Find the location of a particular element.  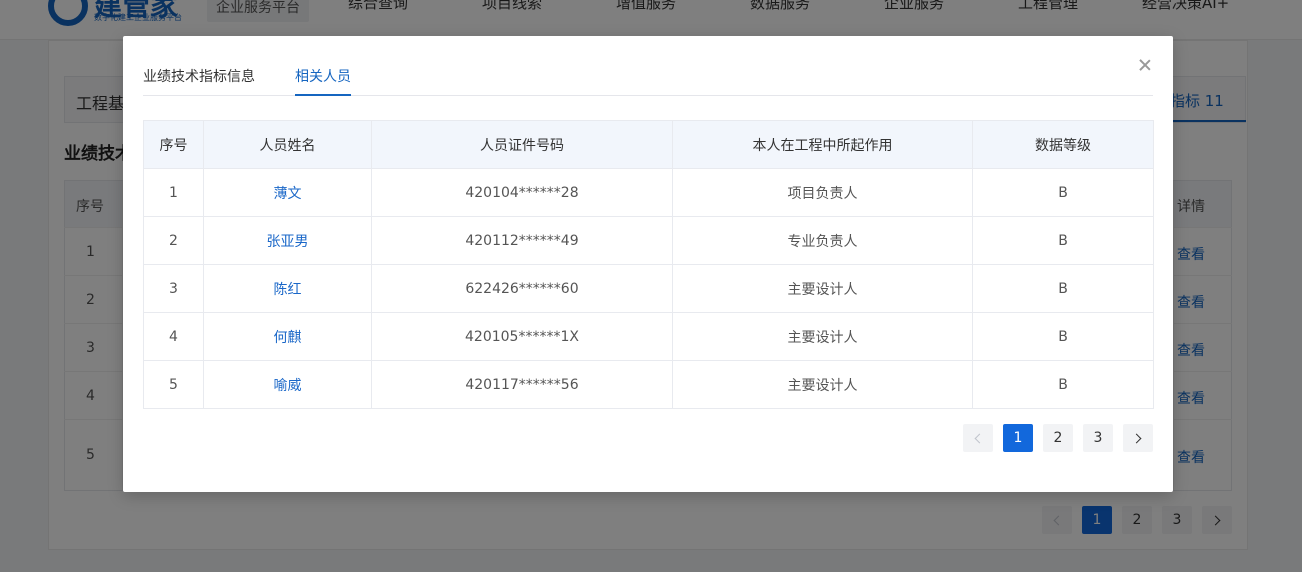

person-name-link: 张亚男 is located at coordinates (287, 240).